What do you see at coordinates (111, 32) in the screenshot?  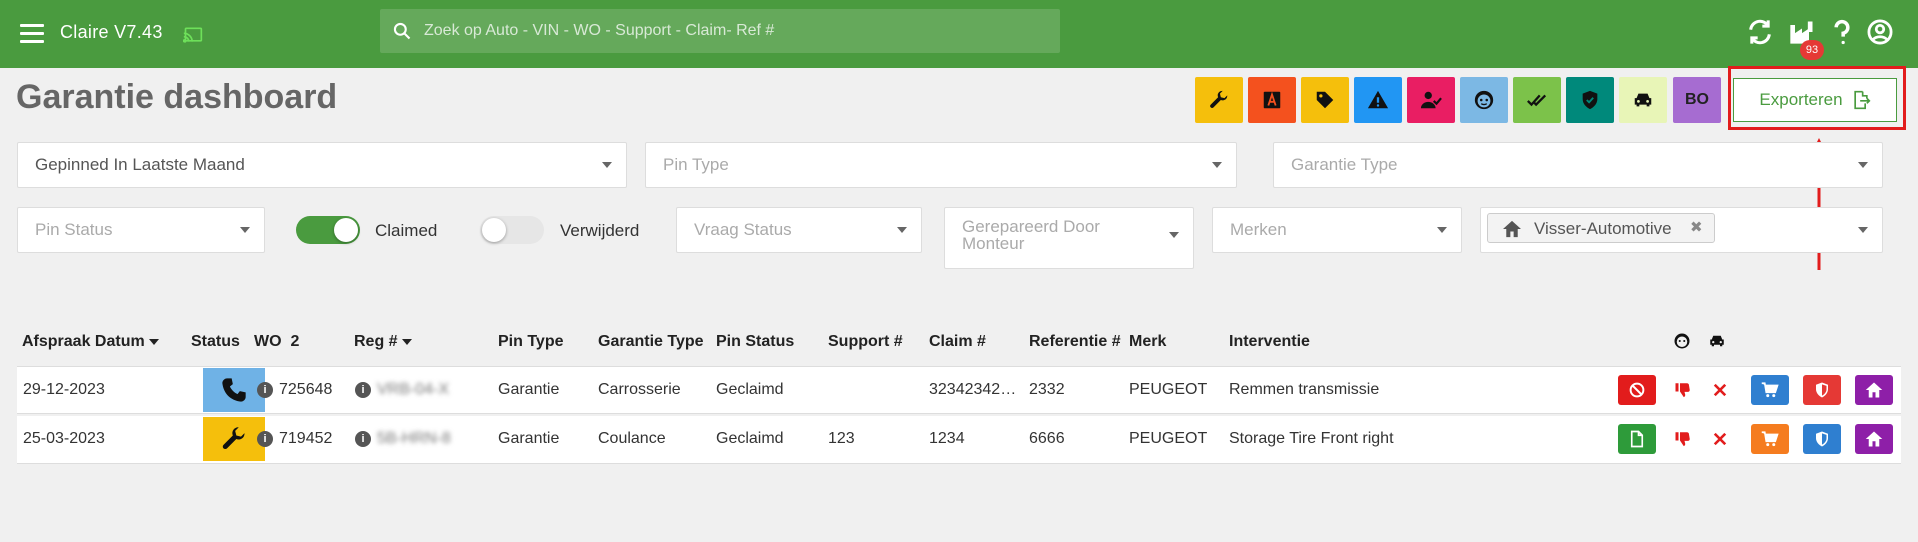 I see `app-title: Claire V7.43` at bounding box center [111, 32].